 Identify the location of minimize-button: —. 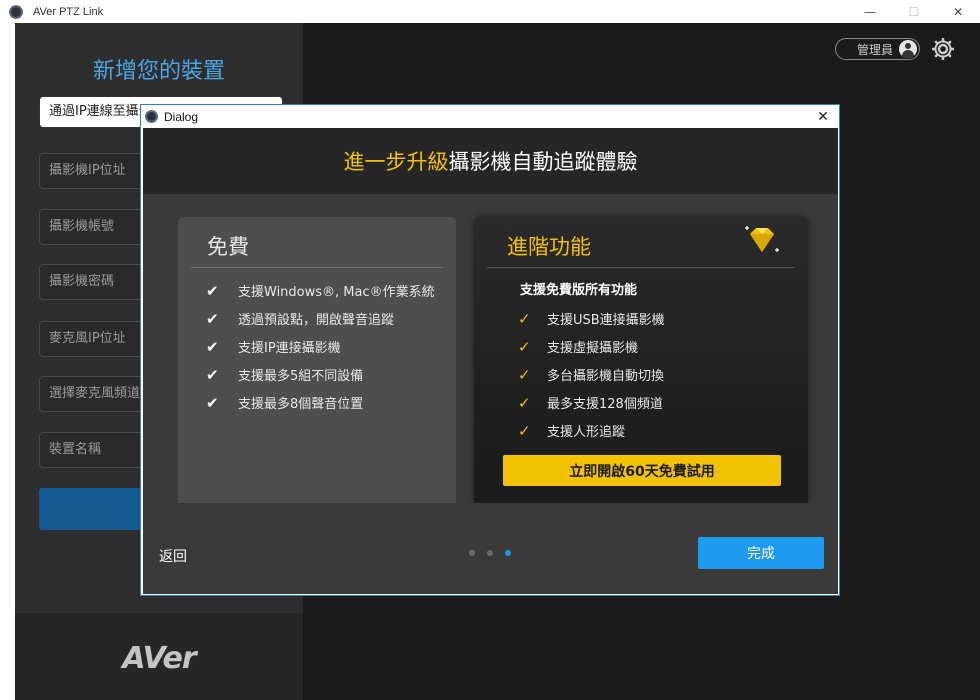
(870, 11).